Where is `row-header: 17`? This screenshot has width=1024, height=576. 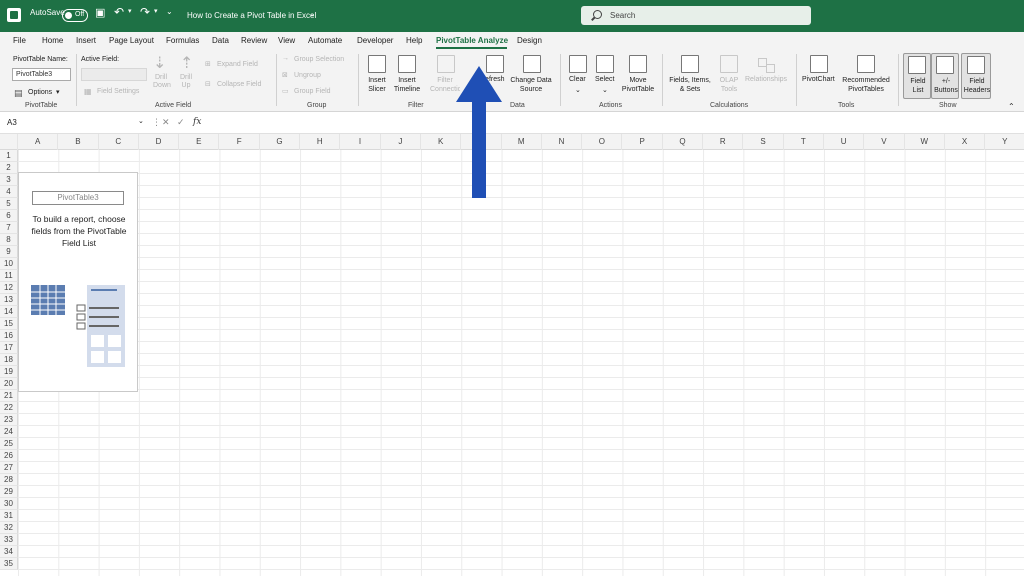
row-header: 17 is located at coordinates (9, 348).